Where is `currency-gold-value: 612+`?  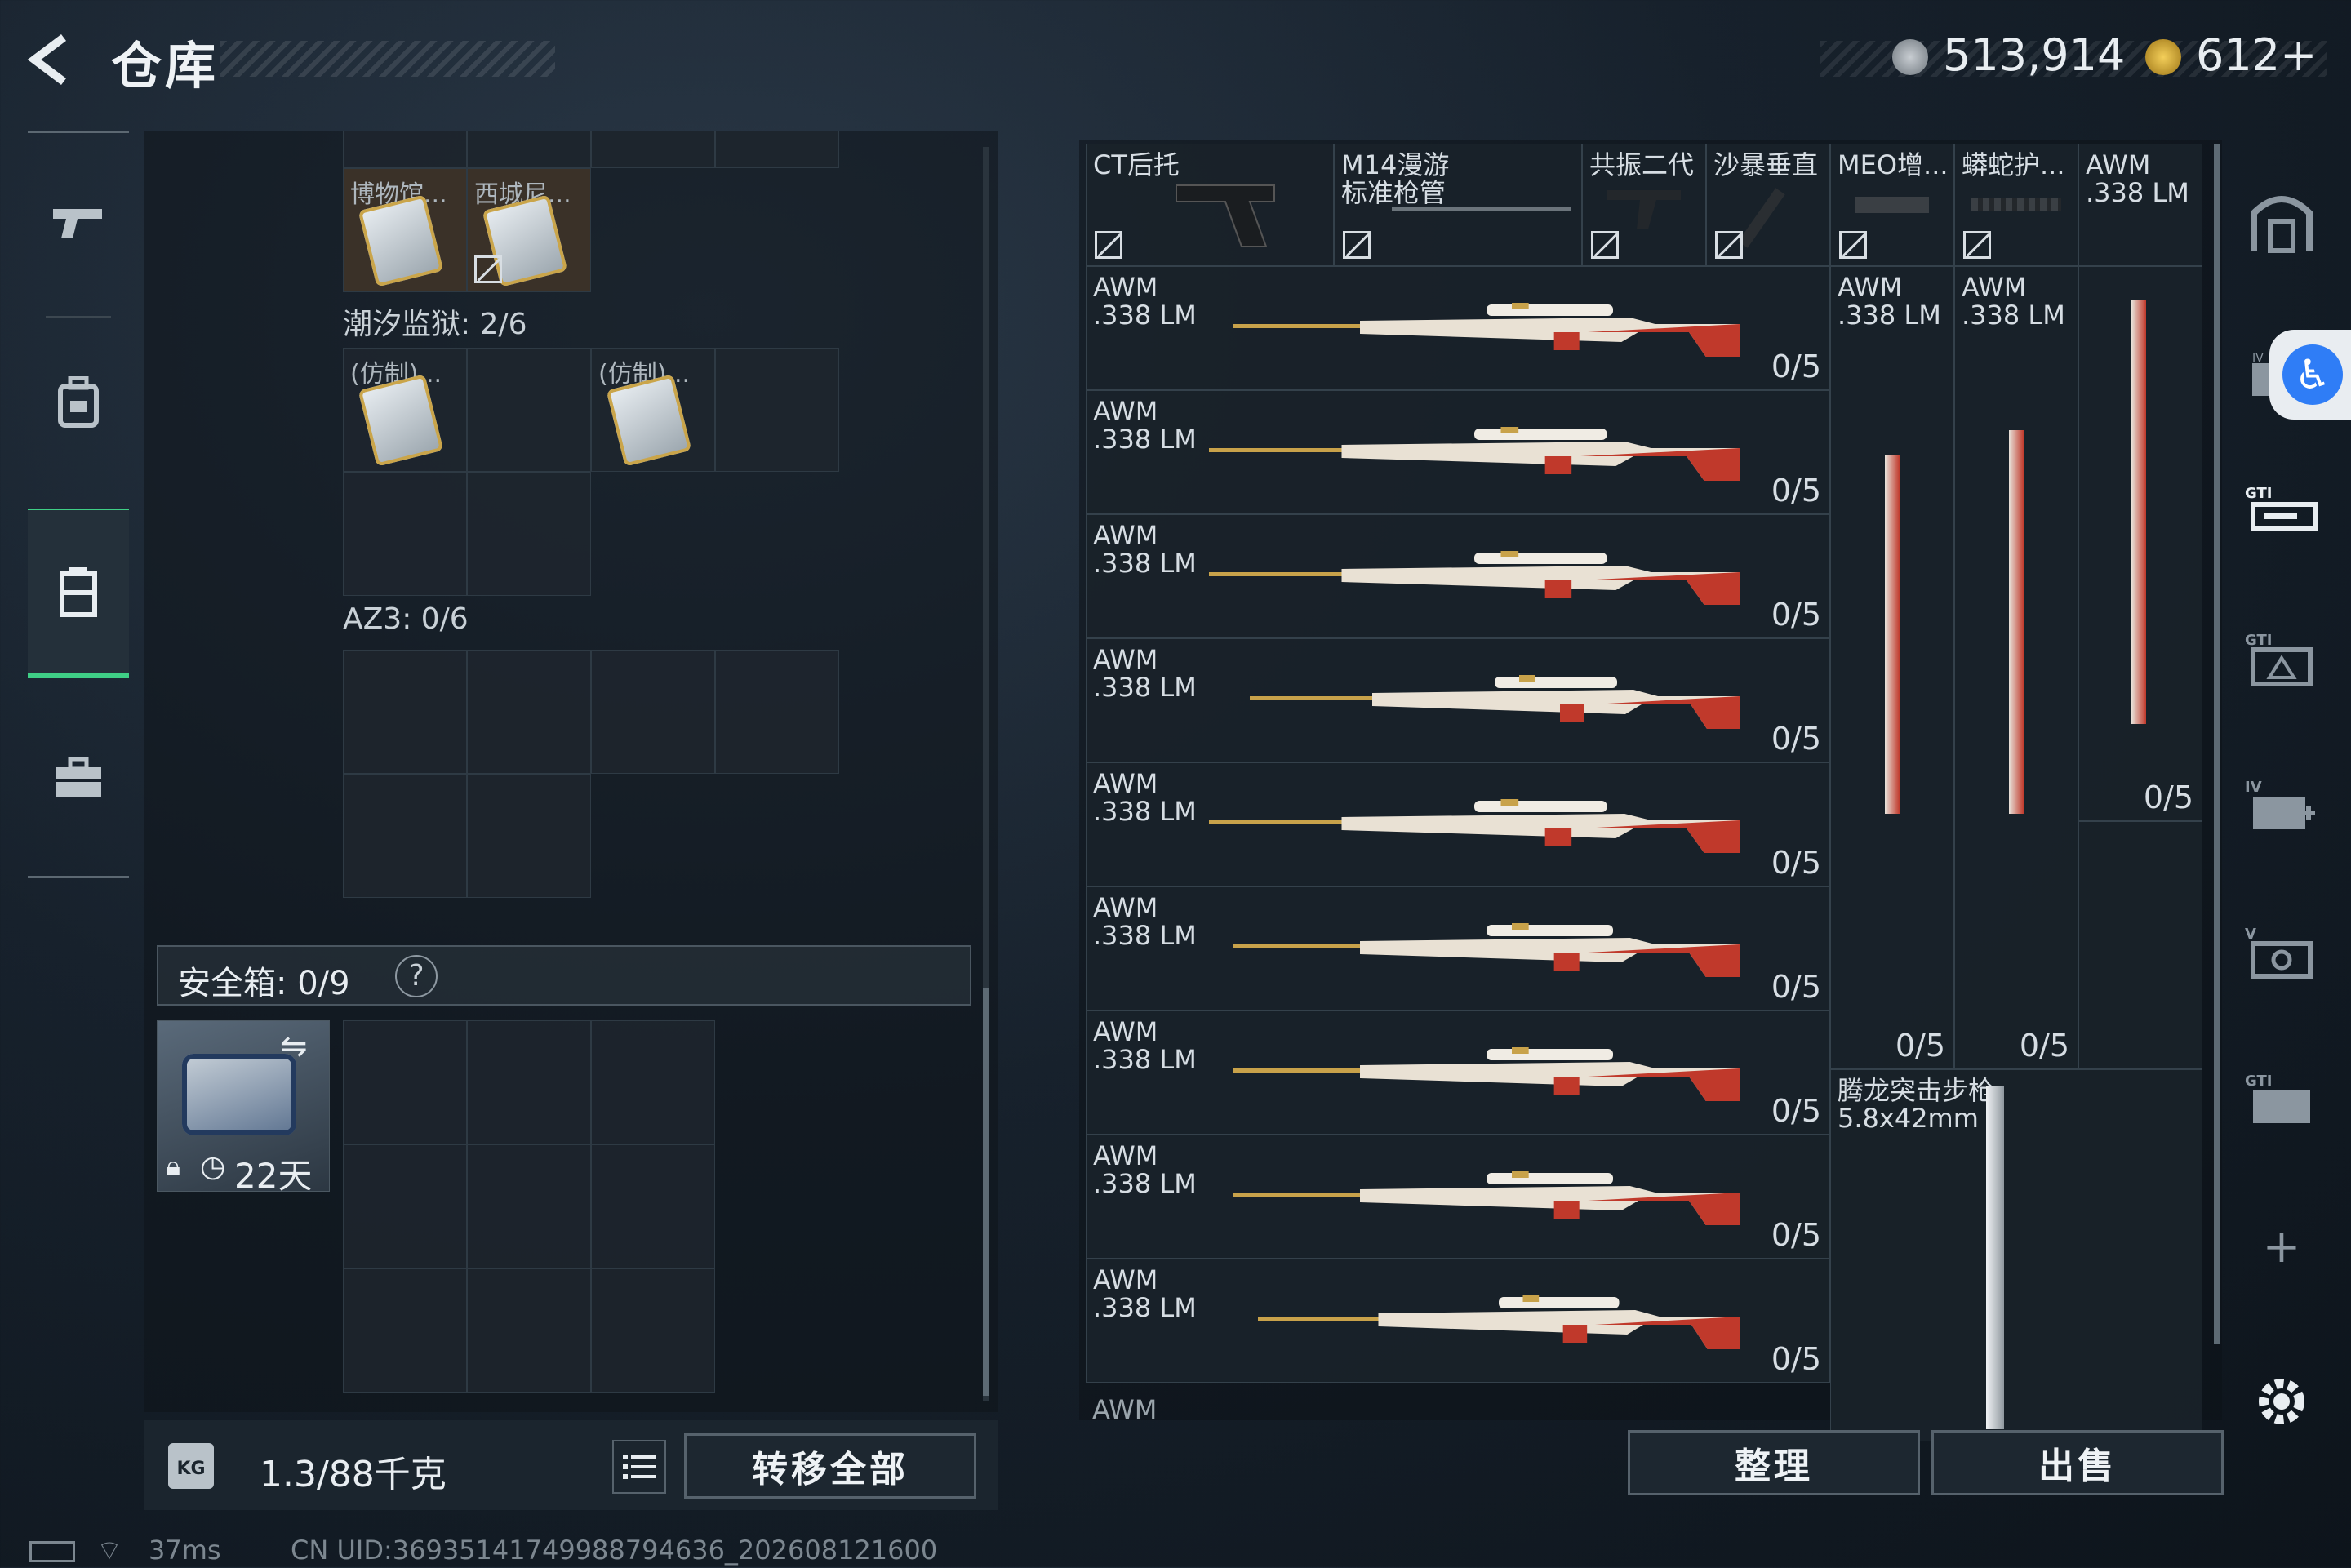 currency-gold-value: 612+ is located at coordinates (2256, 55).